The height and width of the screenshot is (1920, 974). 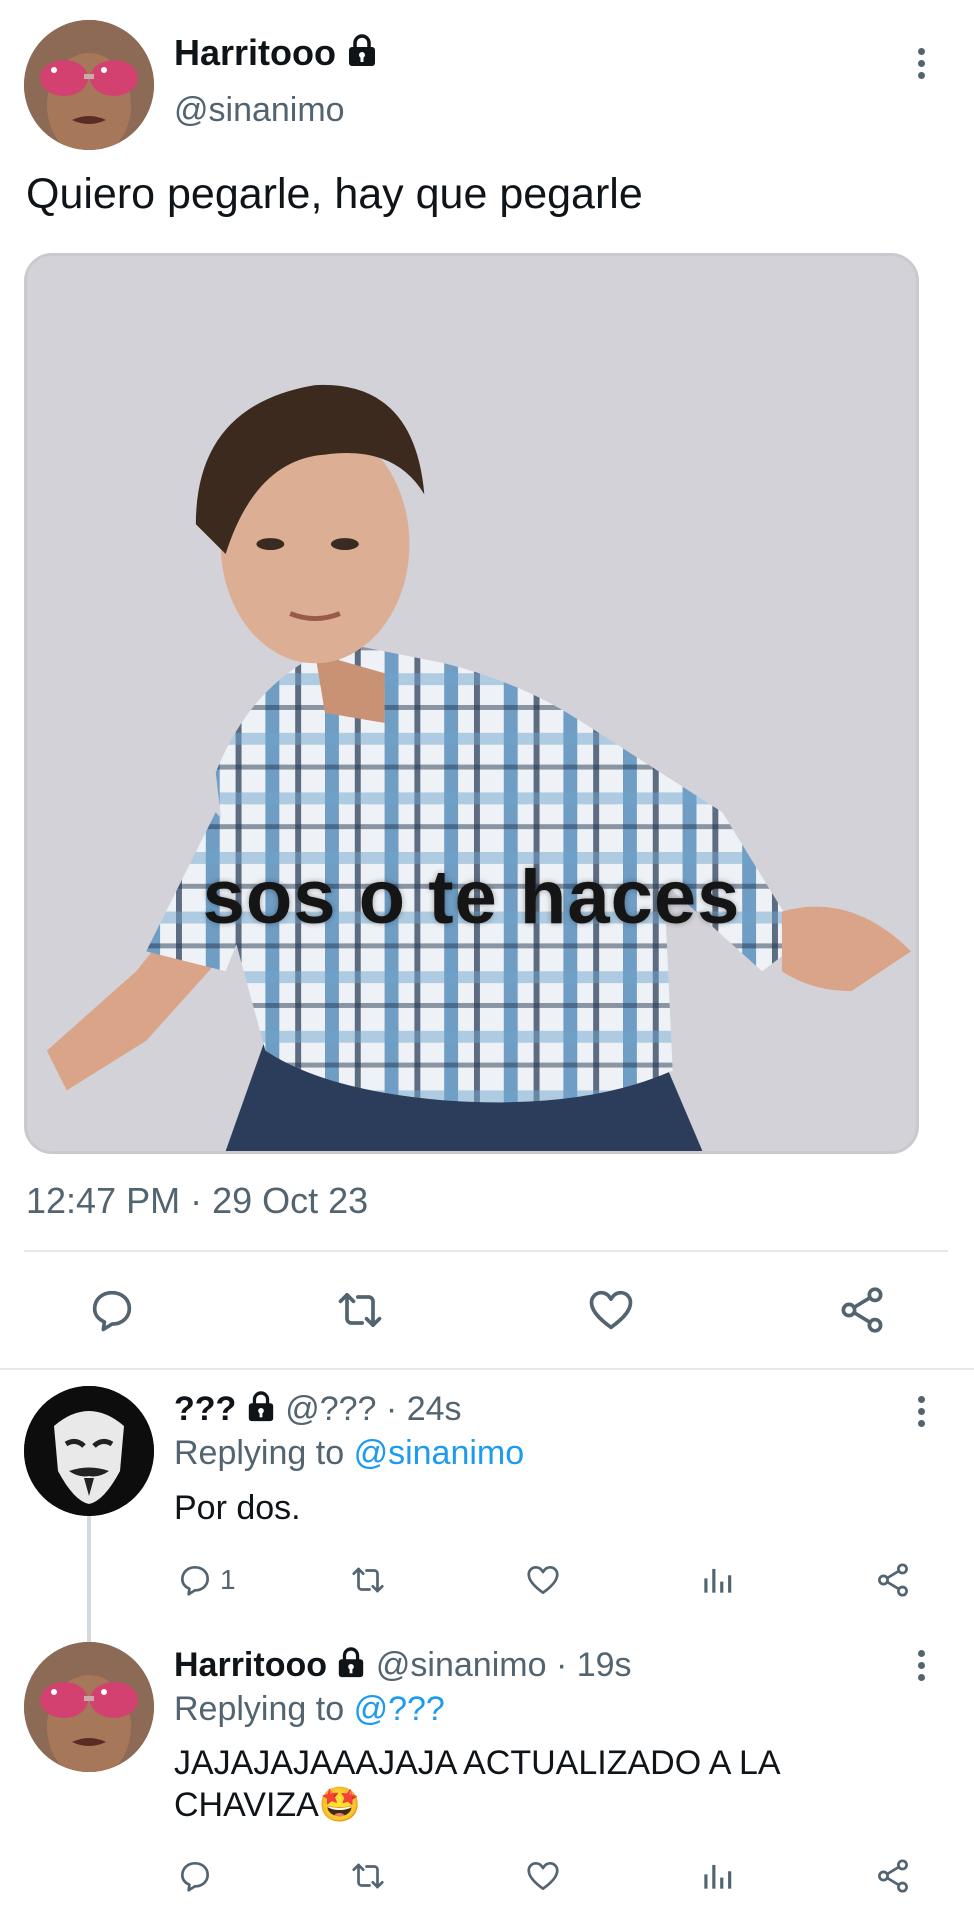 What do you see at coordinates (477, 1763) in the screenshot?
I see `reply-text-line: JAJAJAJAAAJAJA ACTUALIZADO A LA` at bounding box center [477, 1763].